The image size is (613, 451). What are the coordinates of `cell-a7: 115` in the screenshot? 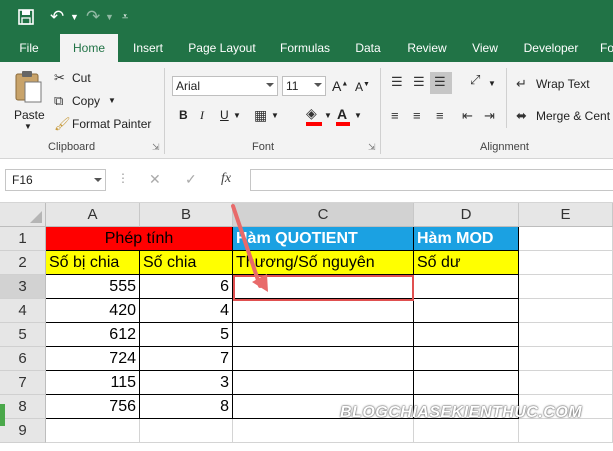 It's located at (93, 383).